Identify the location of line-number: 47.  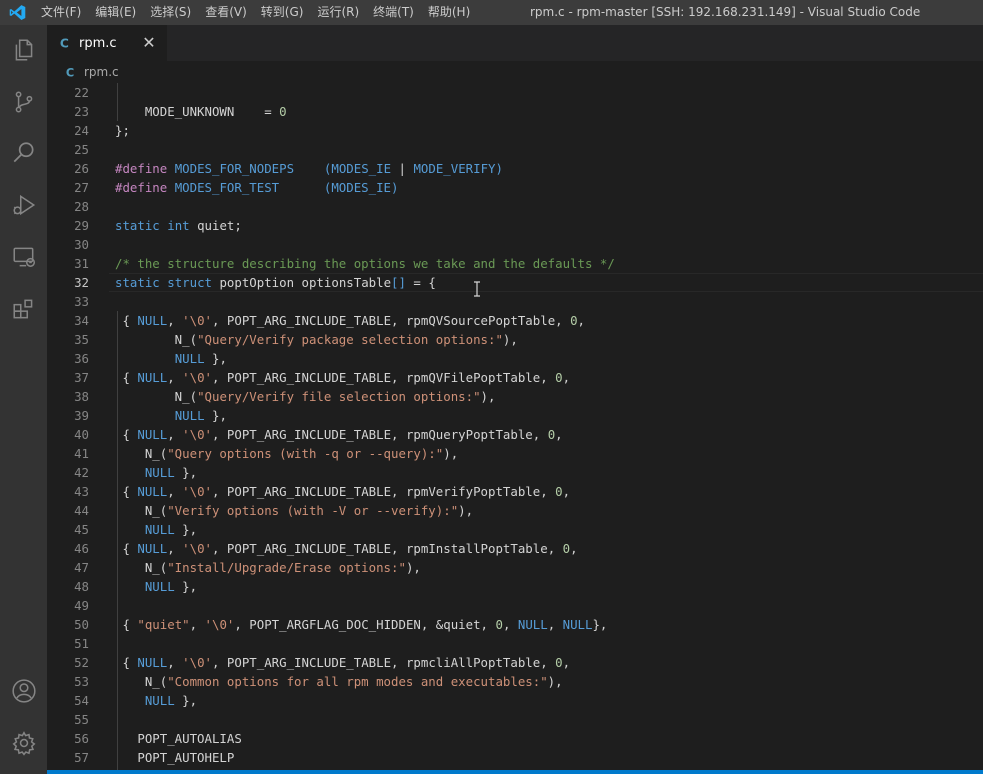
(81, 567).